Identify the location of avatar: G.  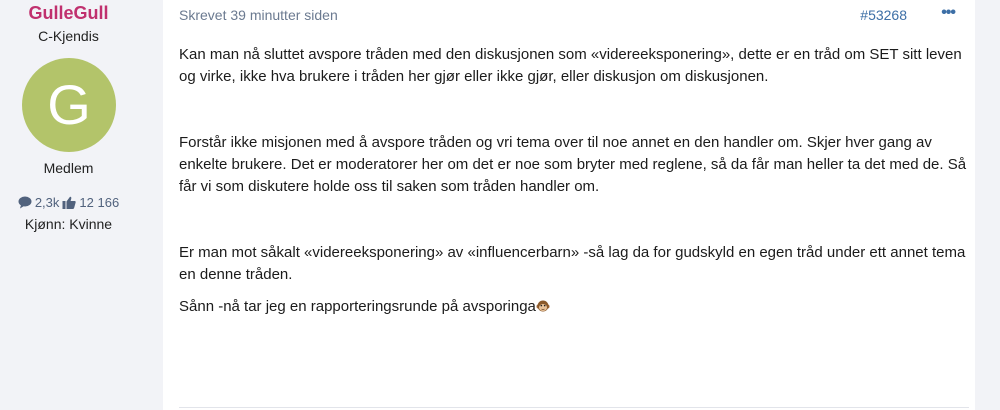
(69, 105).